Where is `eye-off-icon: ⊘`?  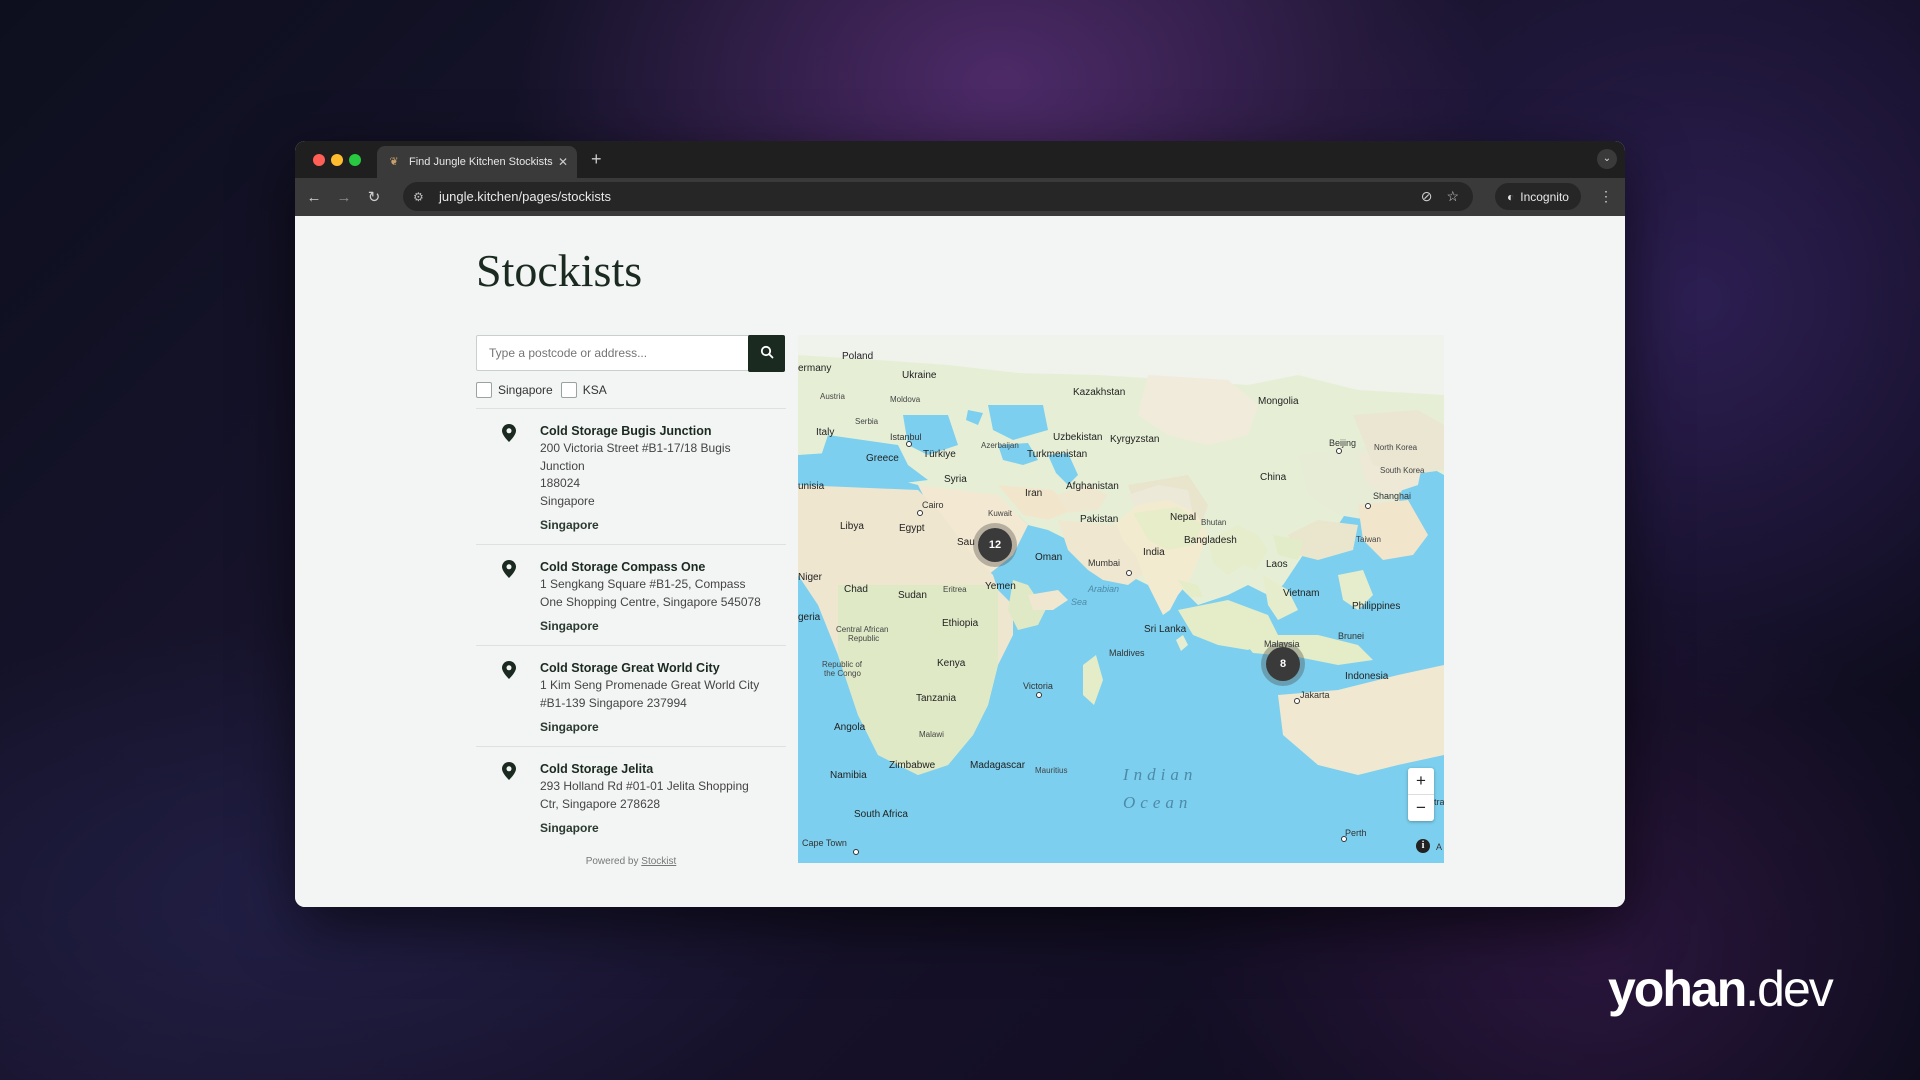
eye-off-icon: ⊘ is located at coordinates (1427, 196).